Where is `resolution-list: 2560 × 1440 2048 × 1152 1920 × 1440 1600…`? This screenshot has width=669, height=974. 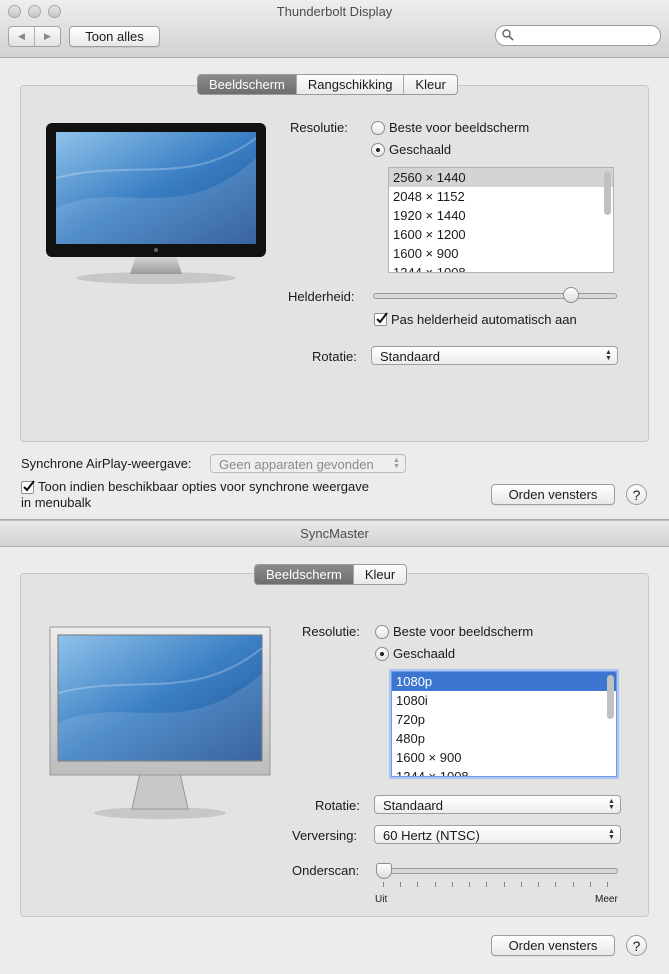
resolution-list: 2560 × 1440 2048 × 1152 1920 × 1440 1600… is located at coordinates (501, 220).